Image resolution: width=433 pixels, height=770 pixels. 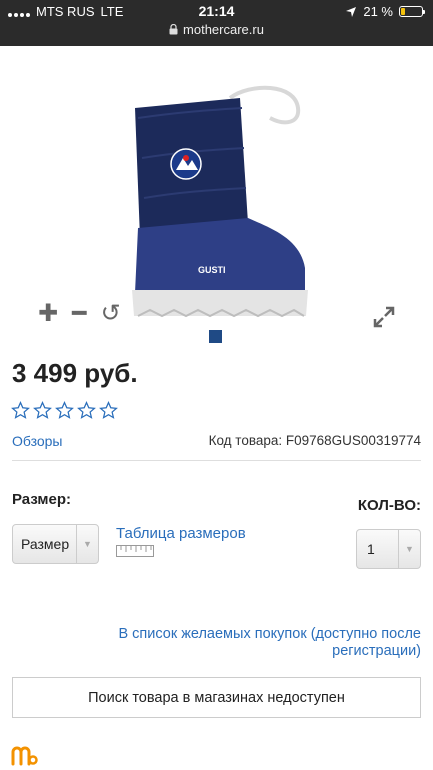 I want to click on mothercare-logo, so click(x=24, y=756).